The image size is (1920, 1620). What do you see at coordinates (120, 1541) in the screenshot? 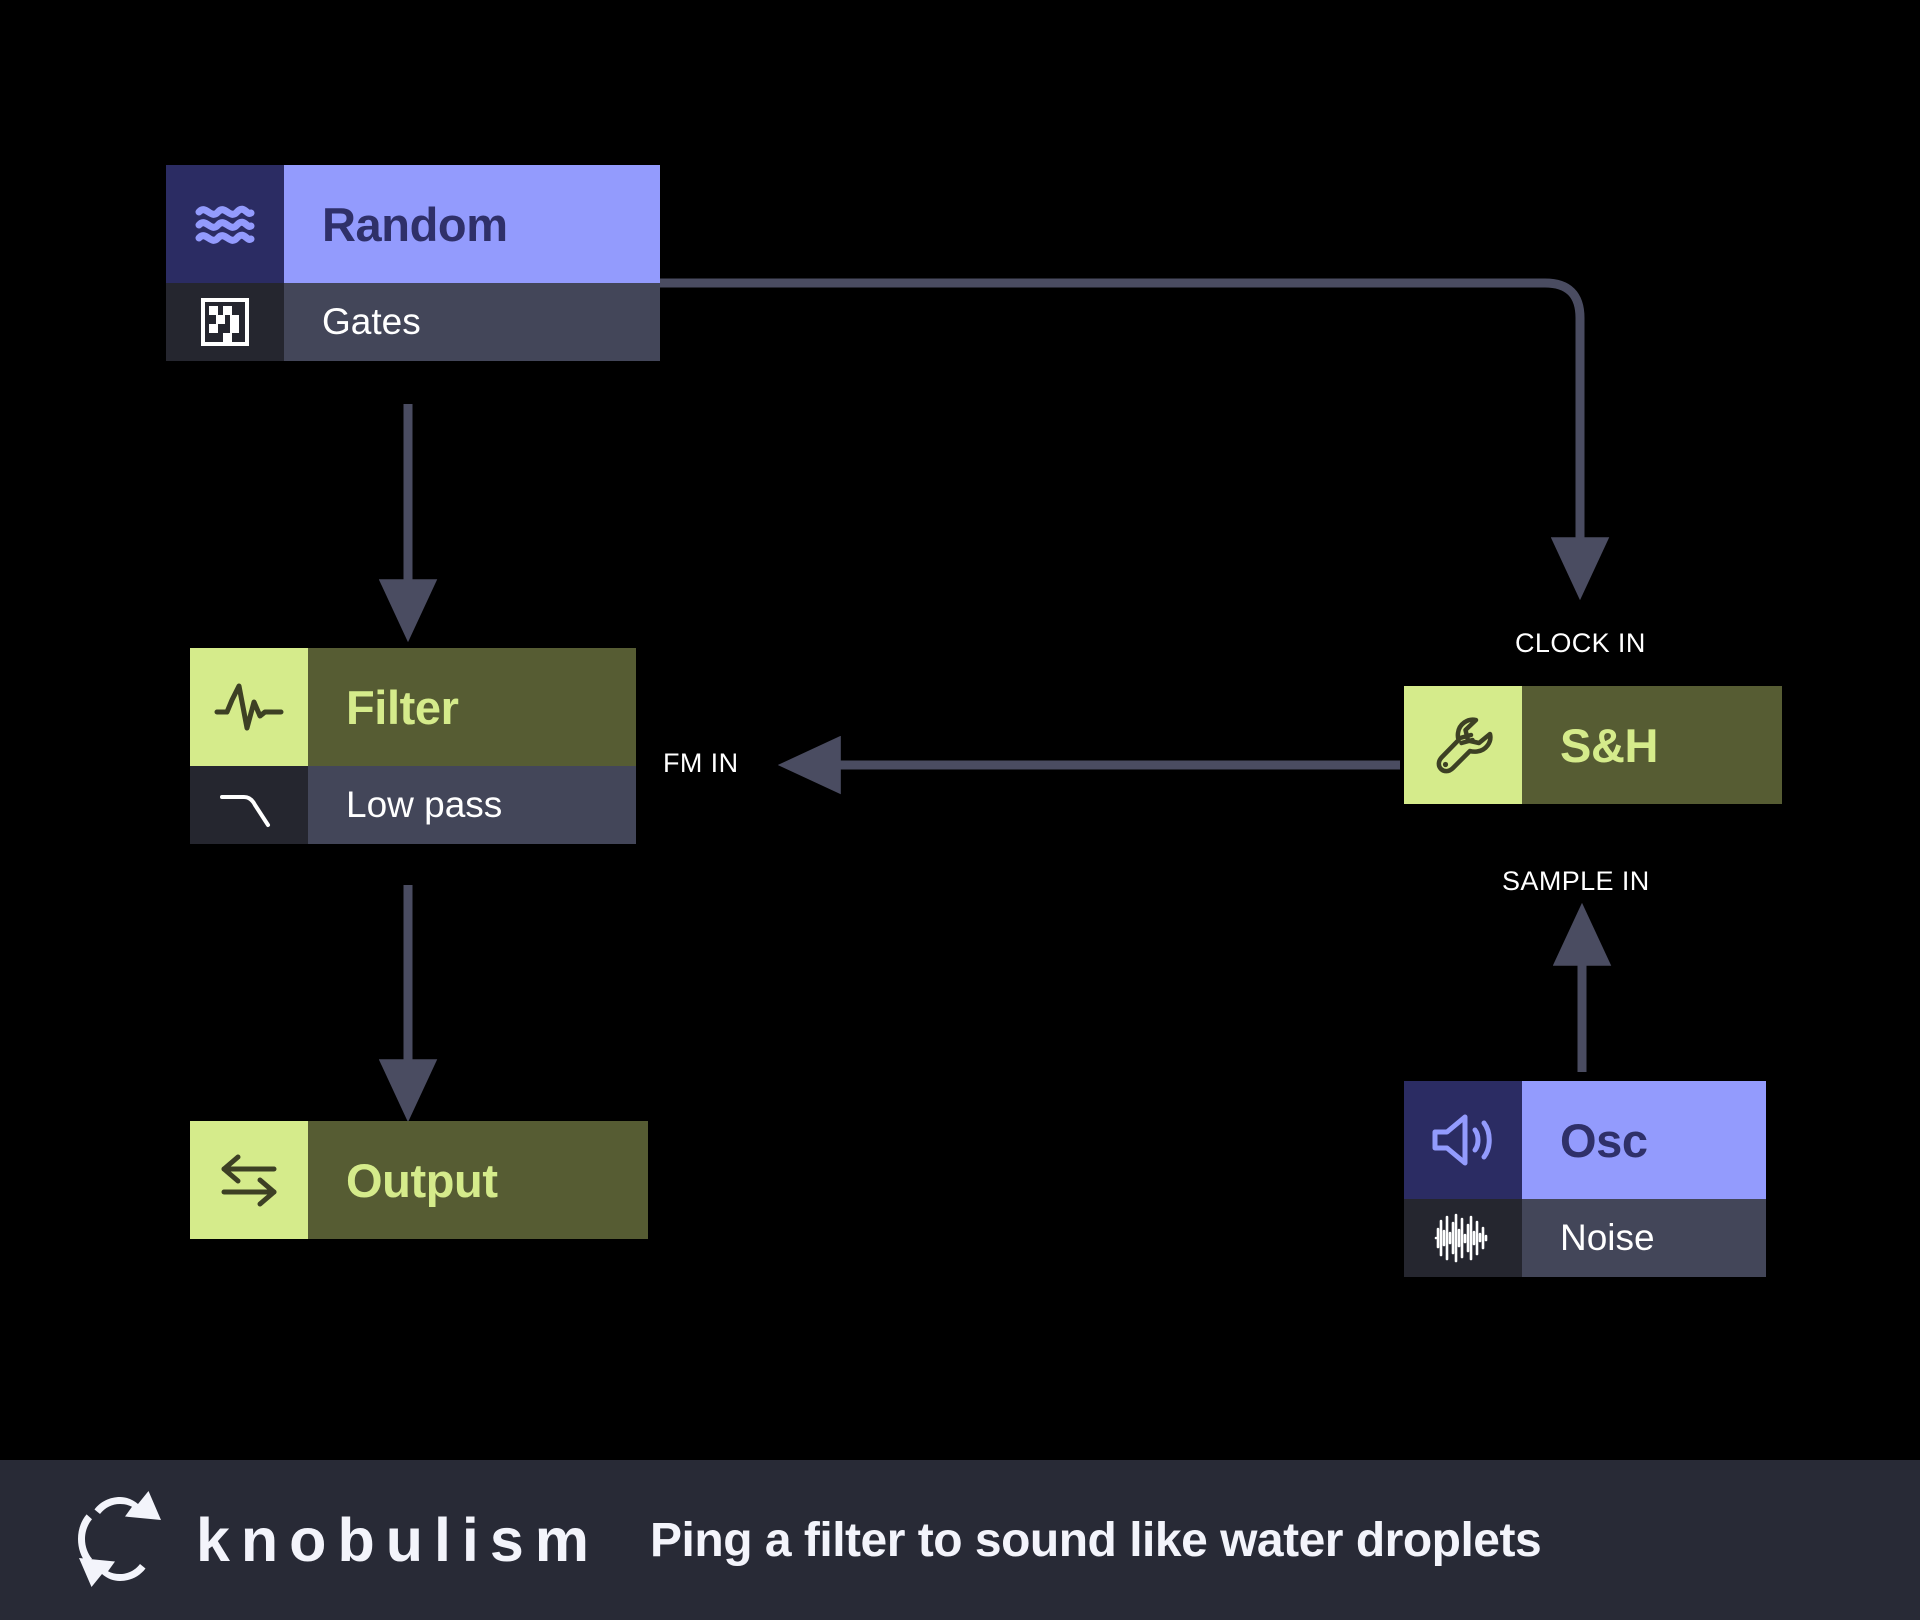
I see `knobulism-circle-logo` at bounding box center [120, 1541].